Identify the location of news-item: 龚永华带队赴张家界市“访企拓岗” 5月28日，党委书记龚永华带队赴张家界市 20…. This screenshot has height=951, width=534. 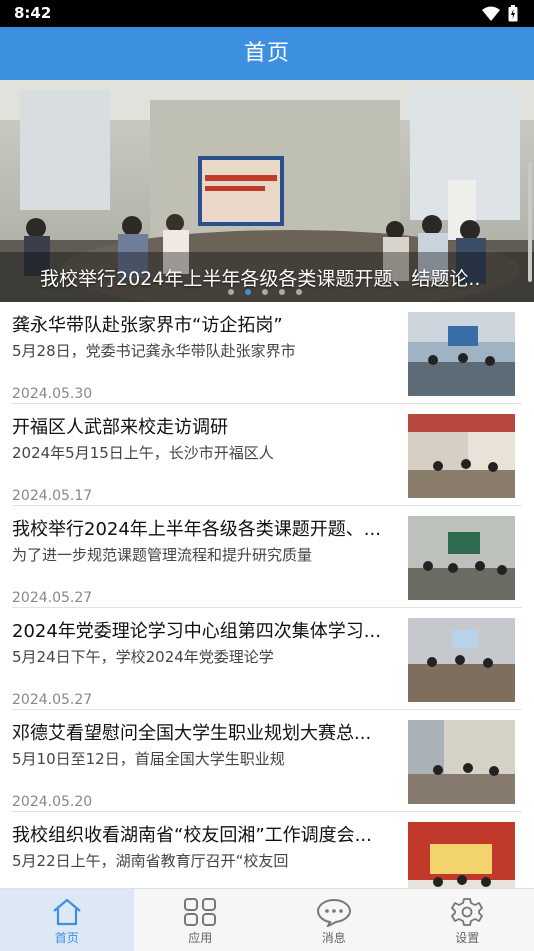
(267, 353).